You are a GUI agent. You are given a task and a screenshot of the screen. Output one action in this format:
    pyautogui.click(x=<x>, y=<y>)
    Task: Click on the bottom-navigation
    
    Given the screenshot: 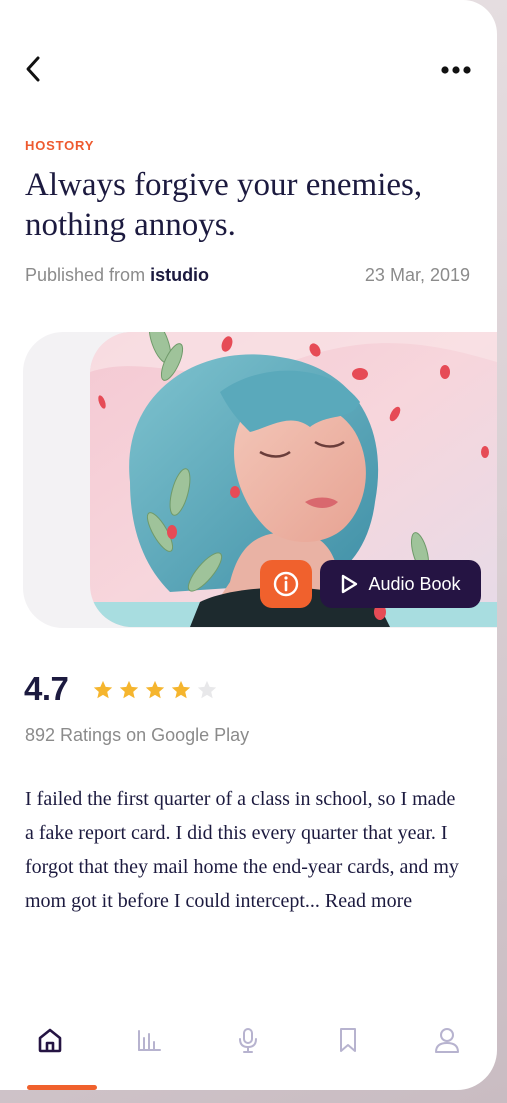 What is the action you would take?
    pyautogui.click(x=248, y=1040)
    